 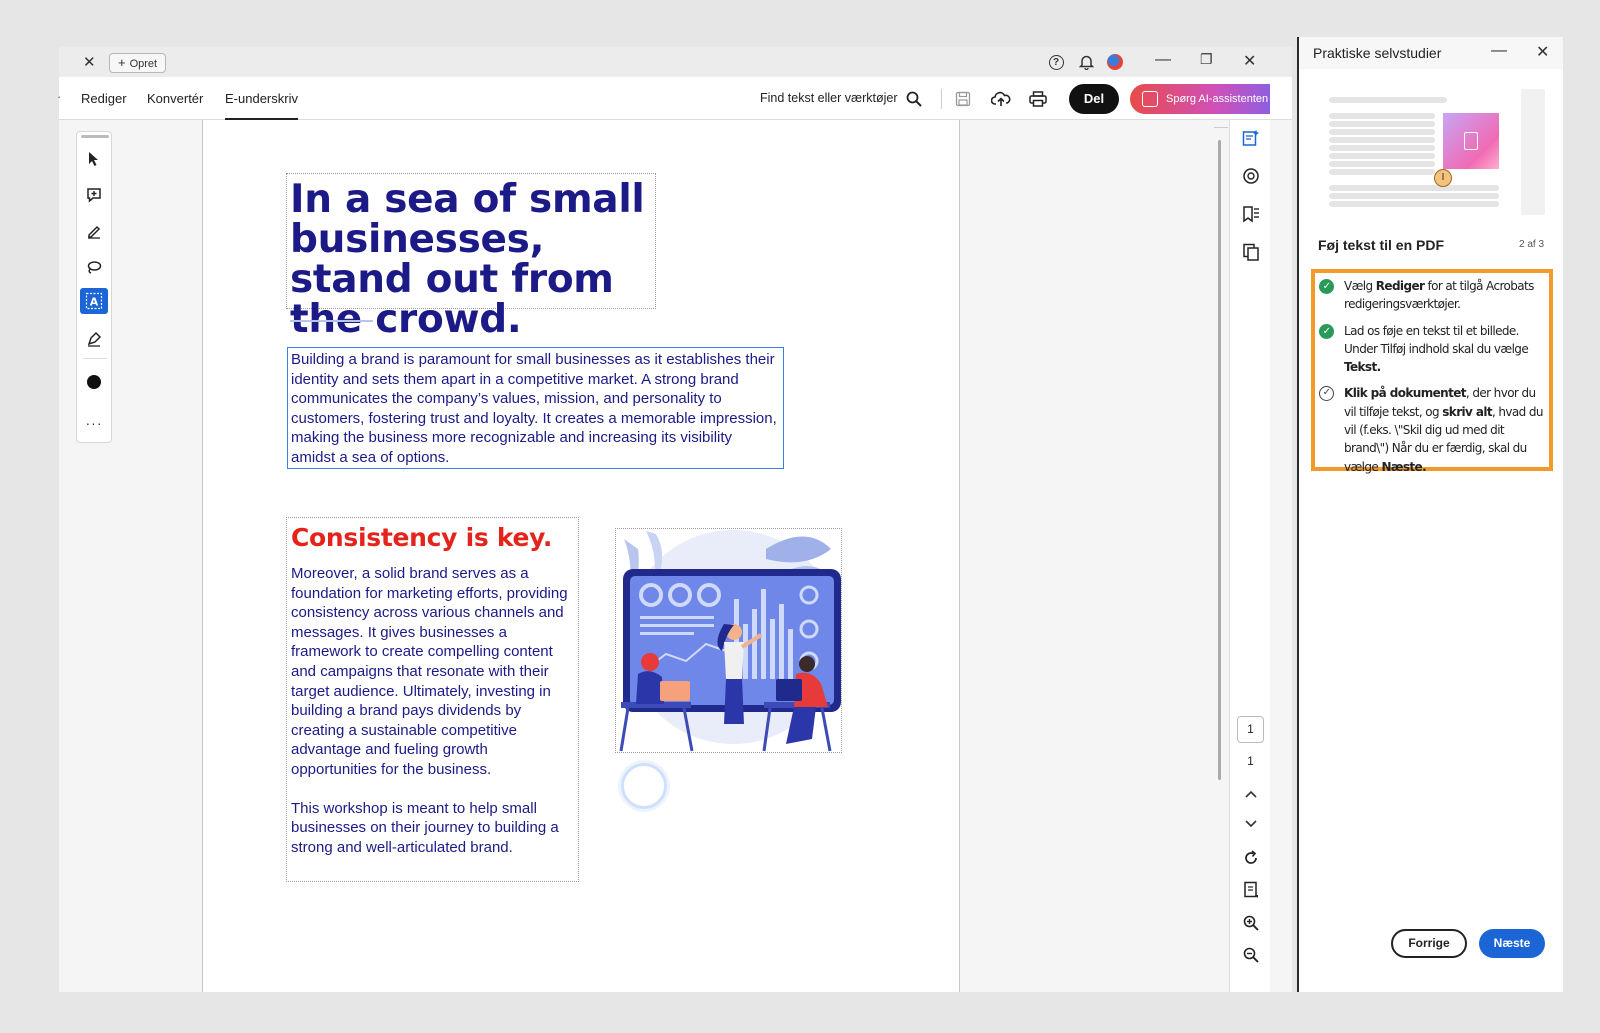 What do you see at coordinates (1471, 141) in the screenshot?
I see `preview-image-placeholder` at bounding box center [1471, 141].